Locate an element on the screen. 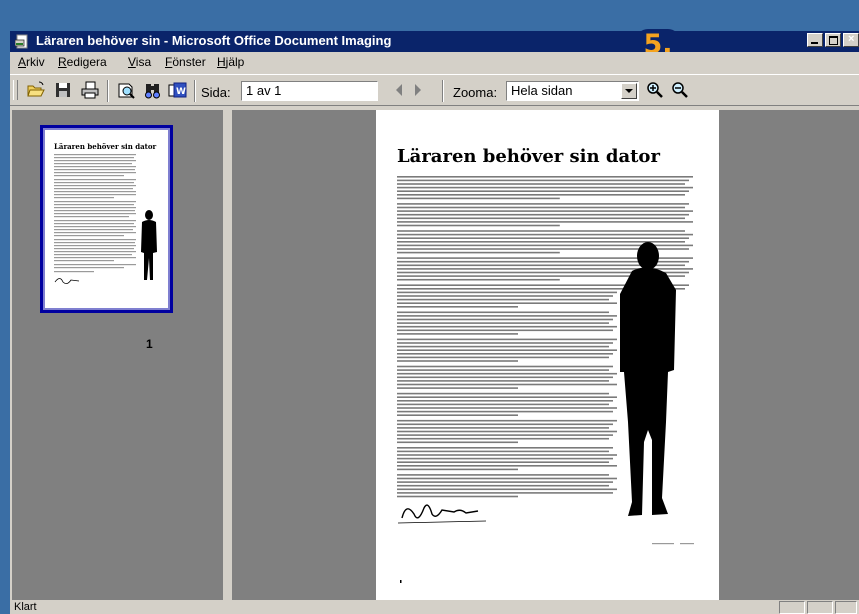 This screenshot has width=859, height=614. toolbar-grip is located at coordinates (15, 90).